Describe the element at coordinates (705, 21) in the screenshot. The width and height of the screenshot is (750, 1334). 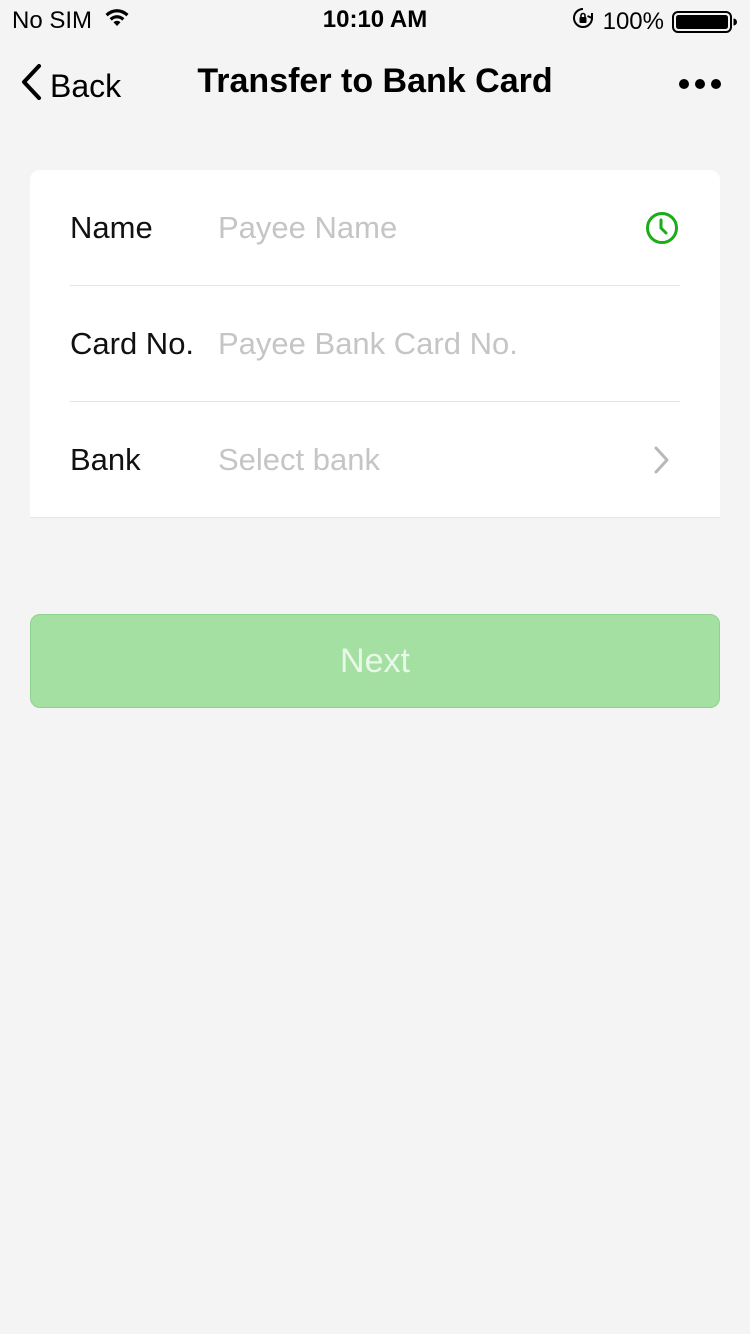
I see `battery-icon` at that location.